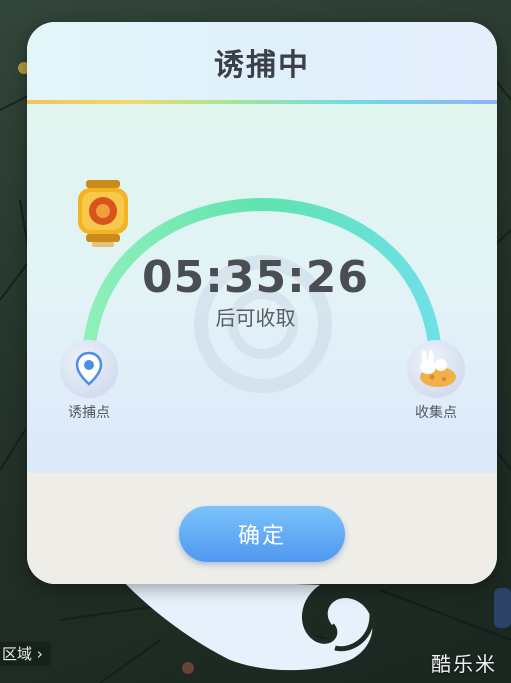 The image size is (511, 683). What do you see at coordinates (255, 318) in the screenshot?
I see `countdown-caption: 后可收取` at bounding box center [255, 318].